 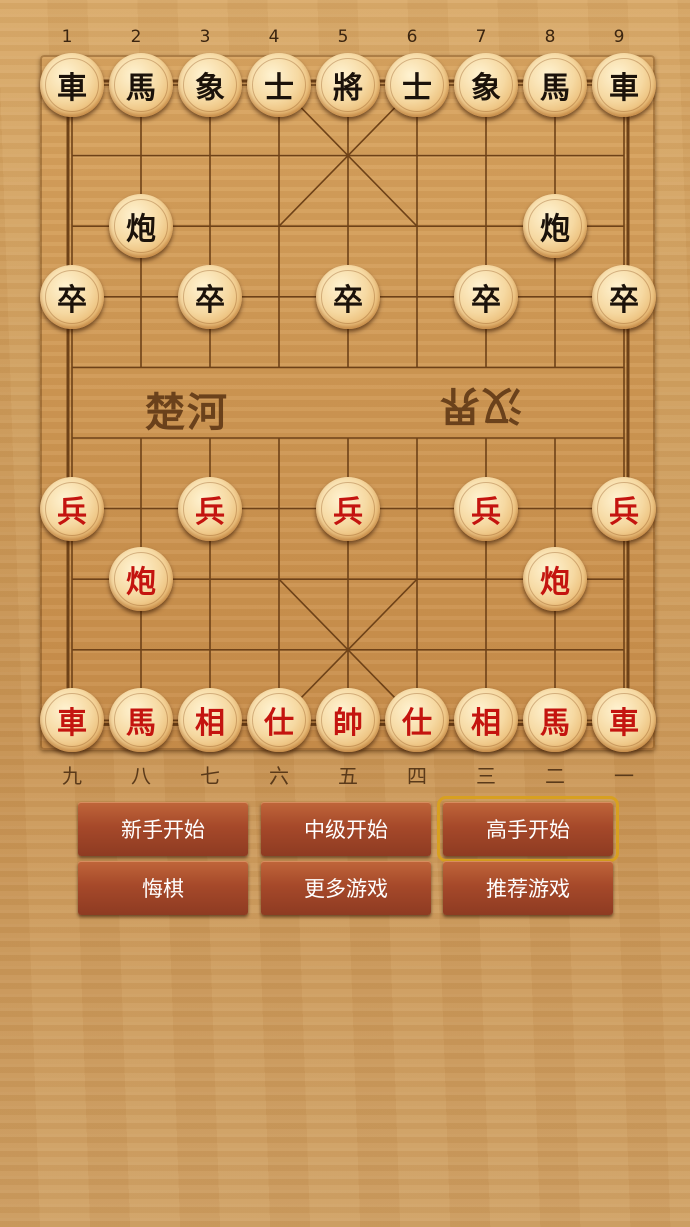 I want to click on beginner-start-button: 新手开始, so click(x=163, y=829).